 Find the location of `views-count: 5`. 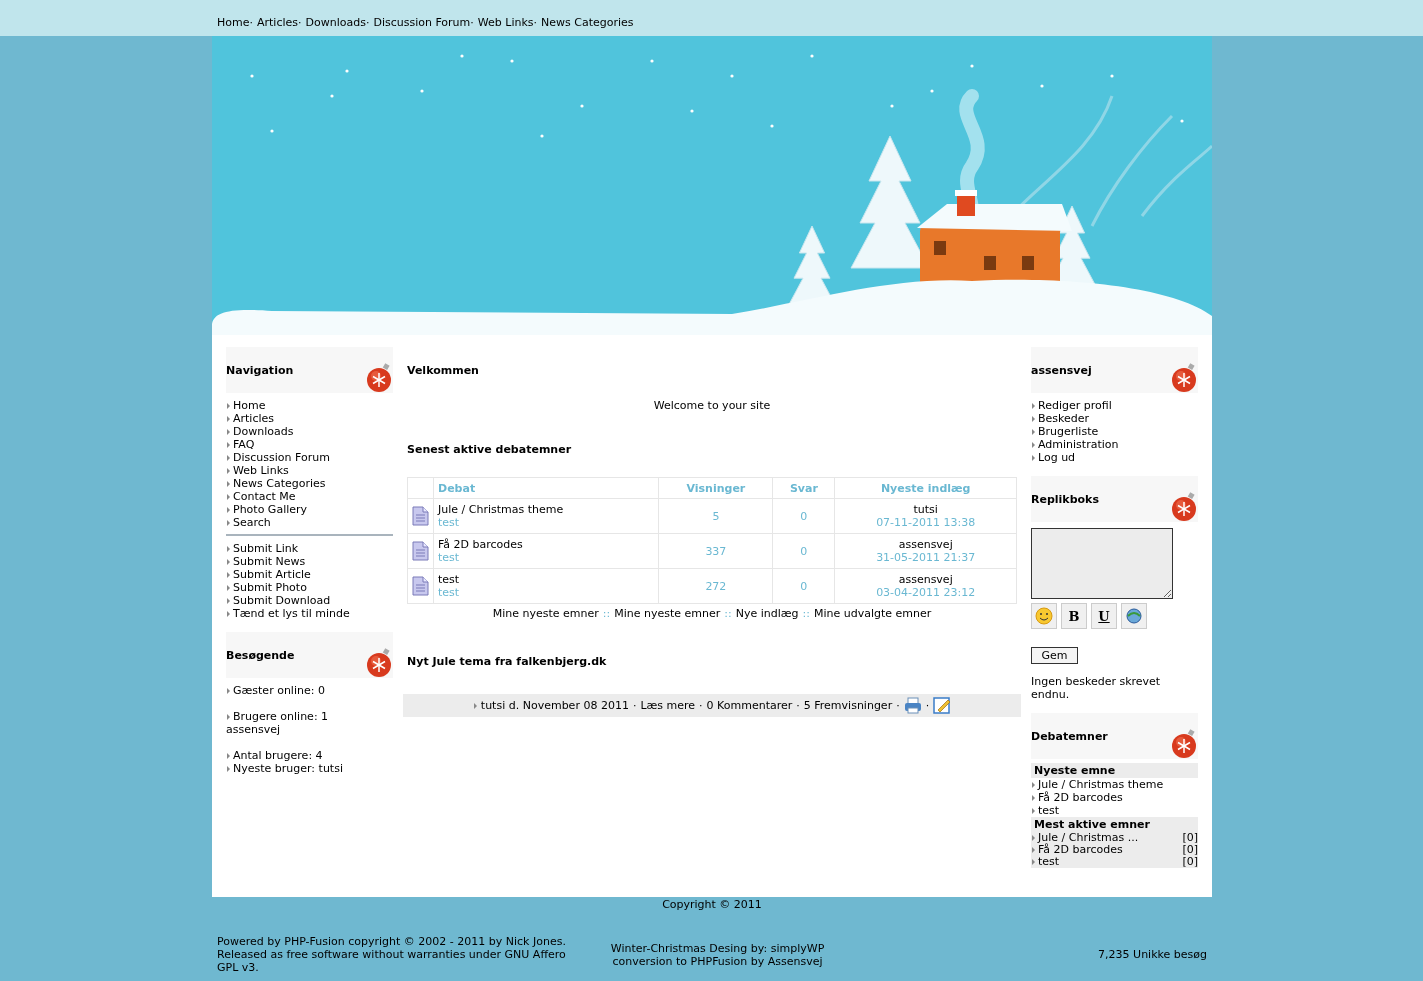

views-count: 5 is located at coordinates (716, 516).